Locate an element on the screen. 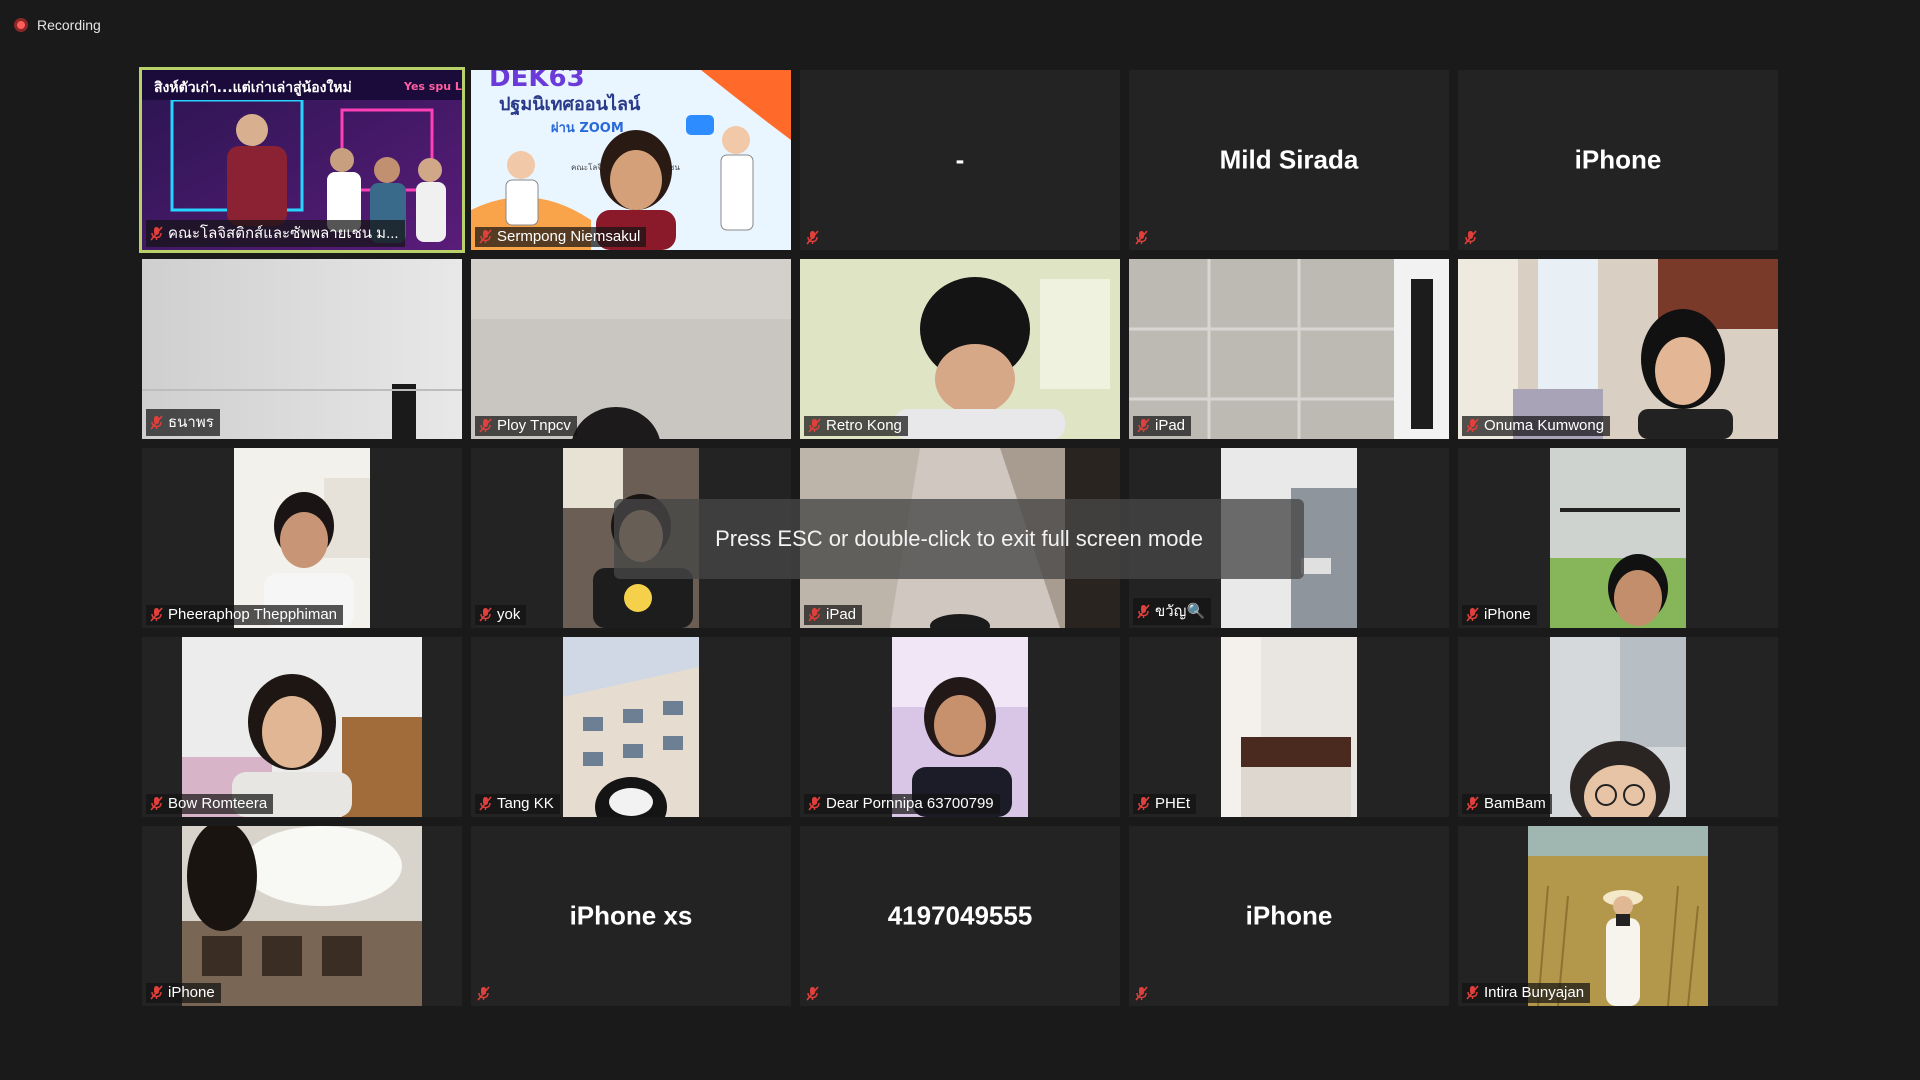 The width and height of the screenshot is (1920, 1080). participant-tile: iPad is located at coordinates (1289, 349).